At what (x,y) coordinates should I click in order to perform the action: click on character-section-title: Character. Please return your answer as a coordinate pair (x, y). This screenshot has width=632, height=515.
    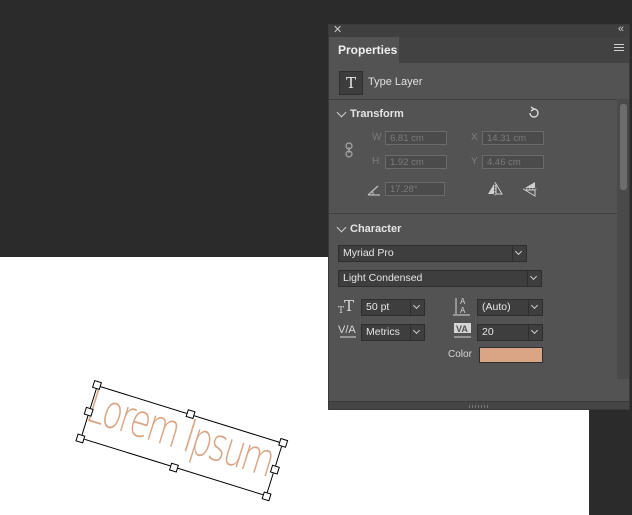
    Looking at the image, I should click on (375, 229).